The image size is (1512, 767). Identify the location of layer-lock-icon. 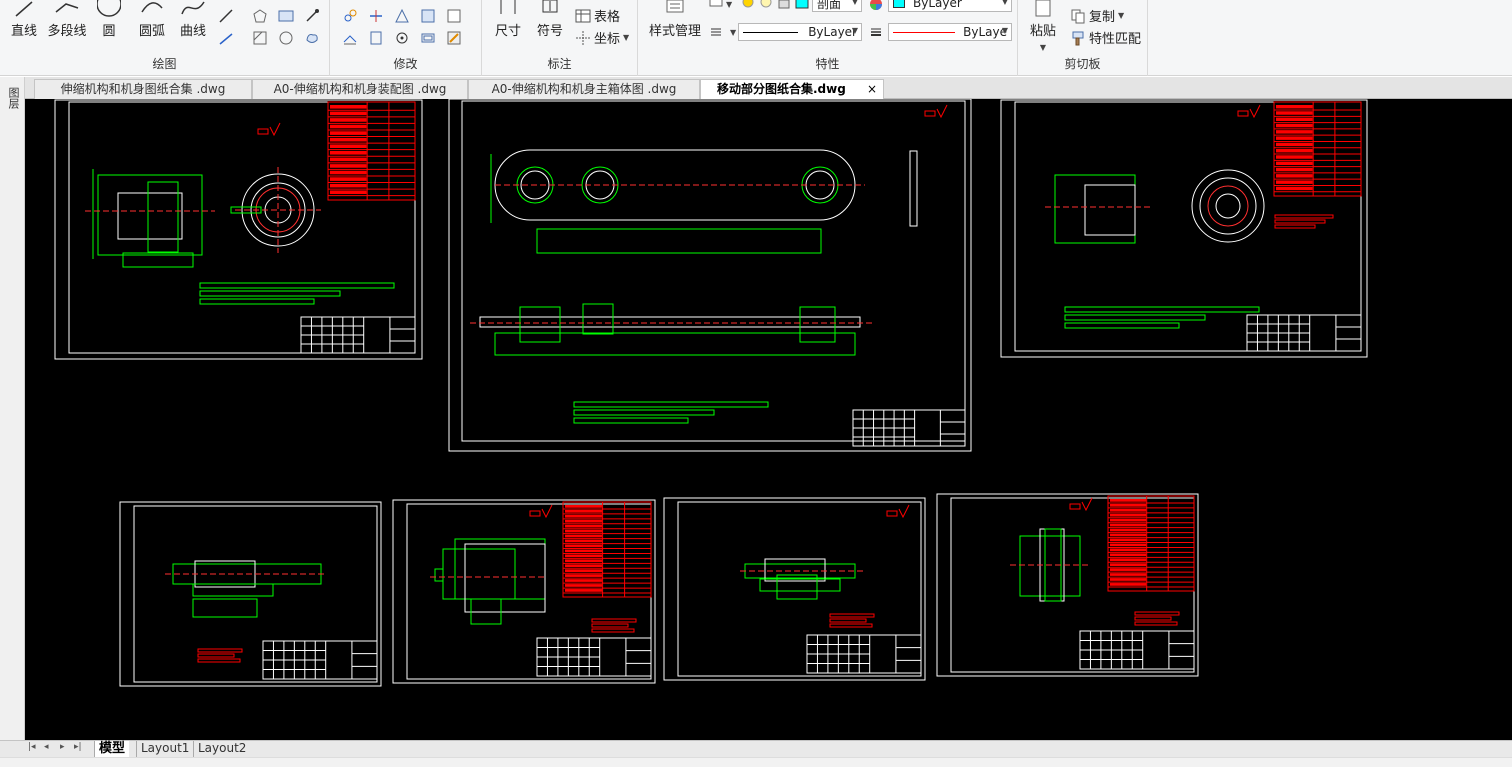
(784, 5).